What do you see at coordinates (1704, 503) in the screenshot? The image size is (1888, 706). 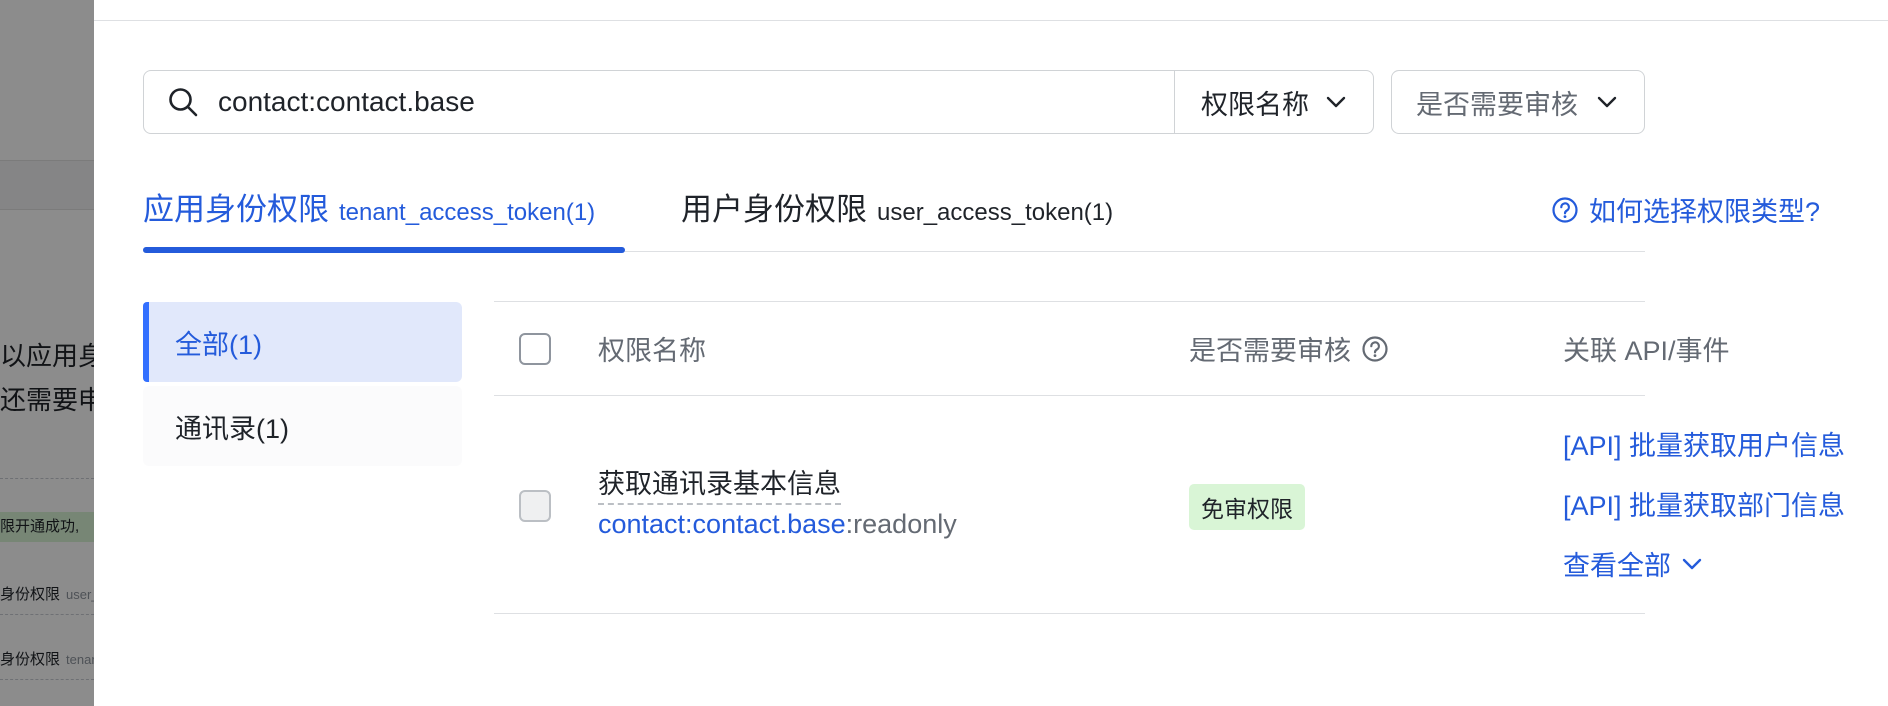 I see `related-api-link: [API] 批量获取部门信息` at bounding box center [1704, 503].